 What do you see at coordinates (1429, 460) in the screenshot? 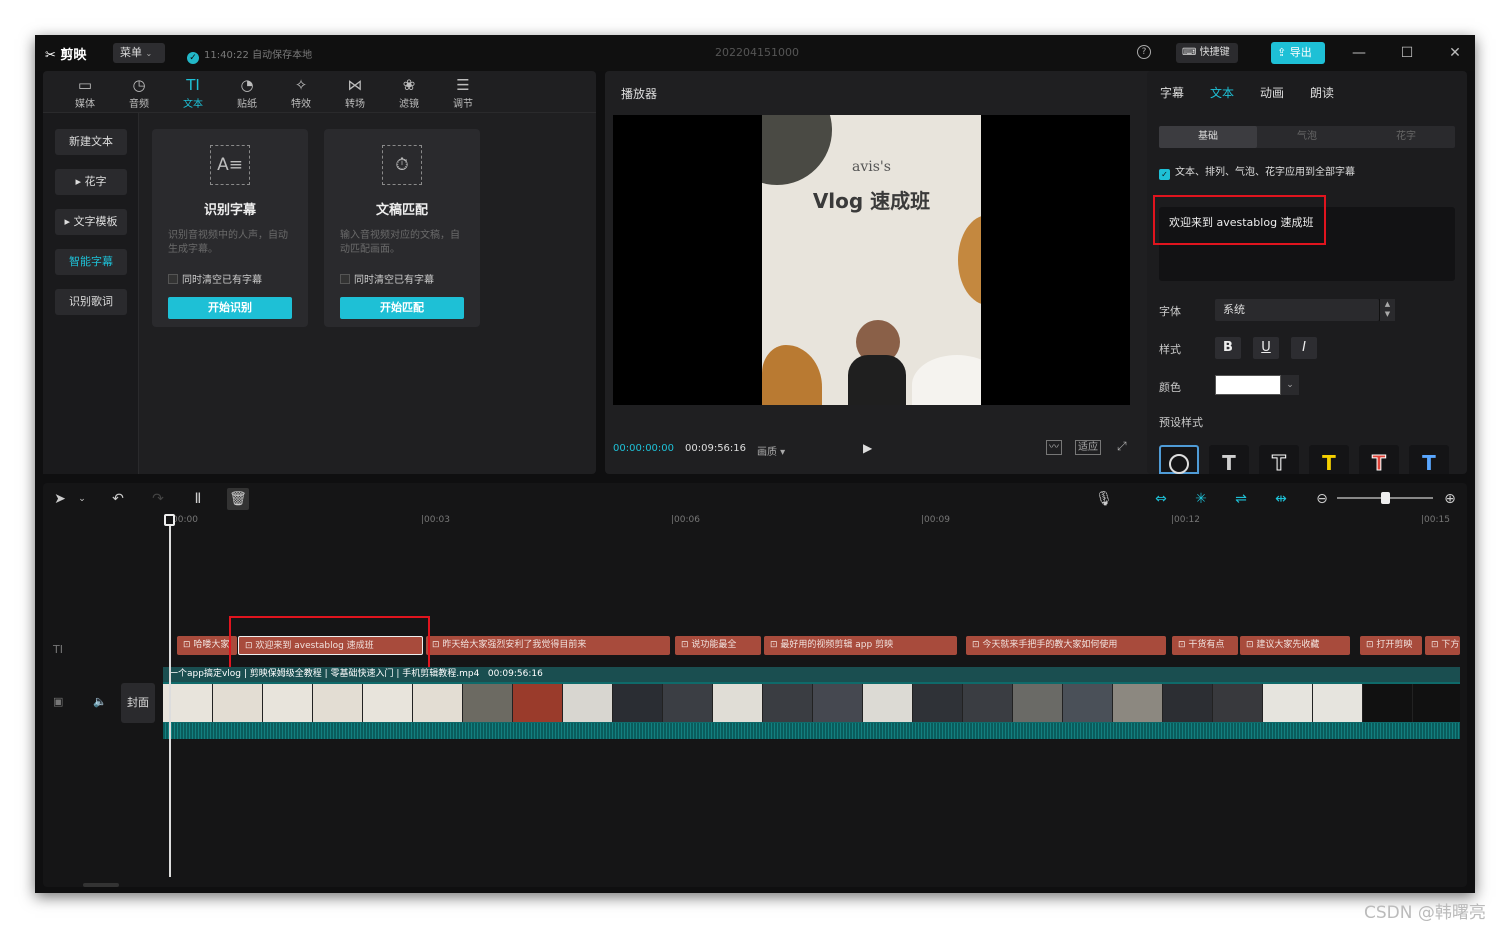
I see `preset-blue: T` at bounding box center [1429, 460].